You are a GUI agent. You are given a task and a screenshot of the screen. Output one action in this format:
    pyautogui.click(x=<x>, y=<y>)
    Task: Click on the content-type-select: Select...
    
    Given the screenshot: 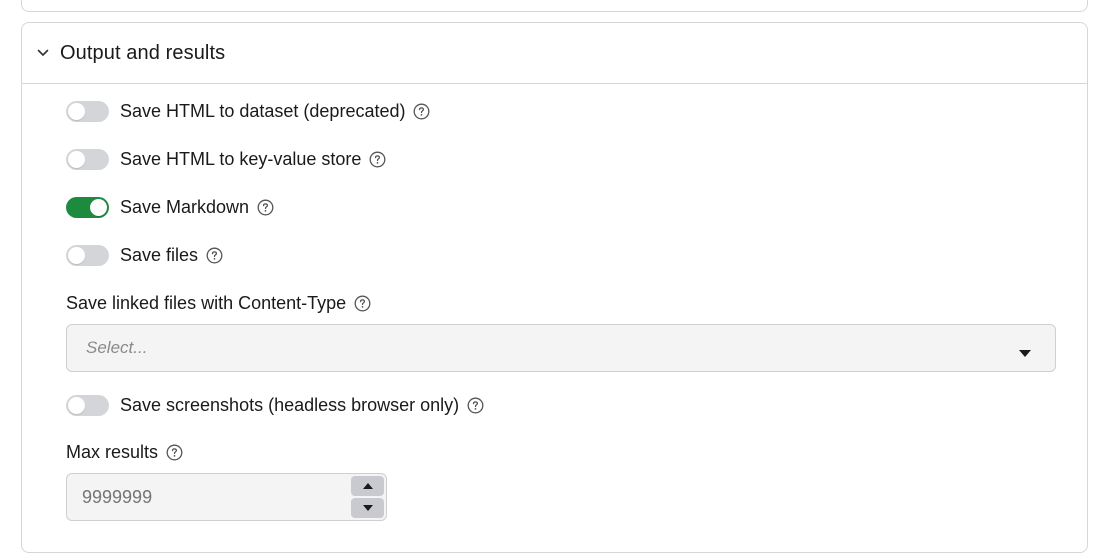 What is the action you would take?
    pyautogui.click(x=561, y=348)
    